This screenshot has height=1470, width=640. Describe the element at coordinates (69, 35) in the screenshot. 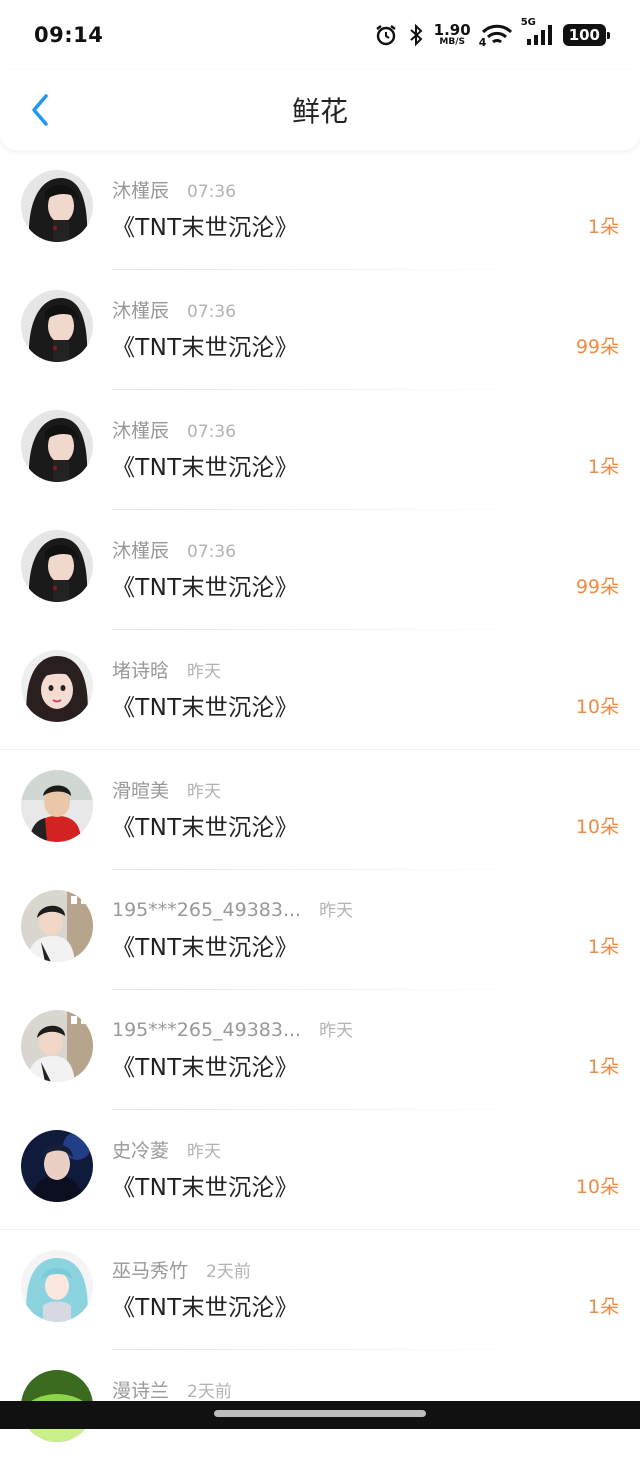

I see `status-time: 09:14` at that location.